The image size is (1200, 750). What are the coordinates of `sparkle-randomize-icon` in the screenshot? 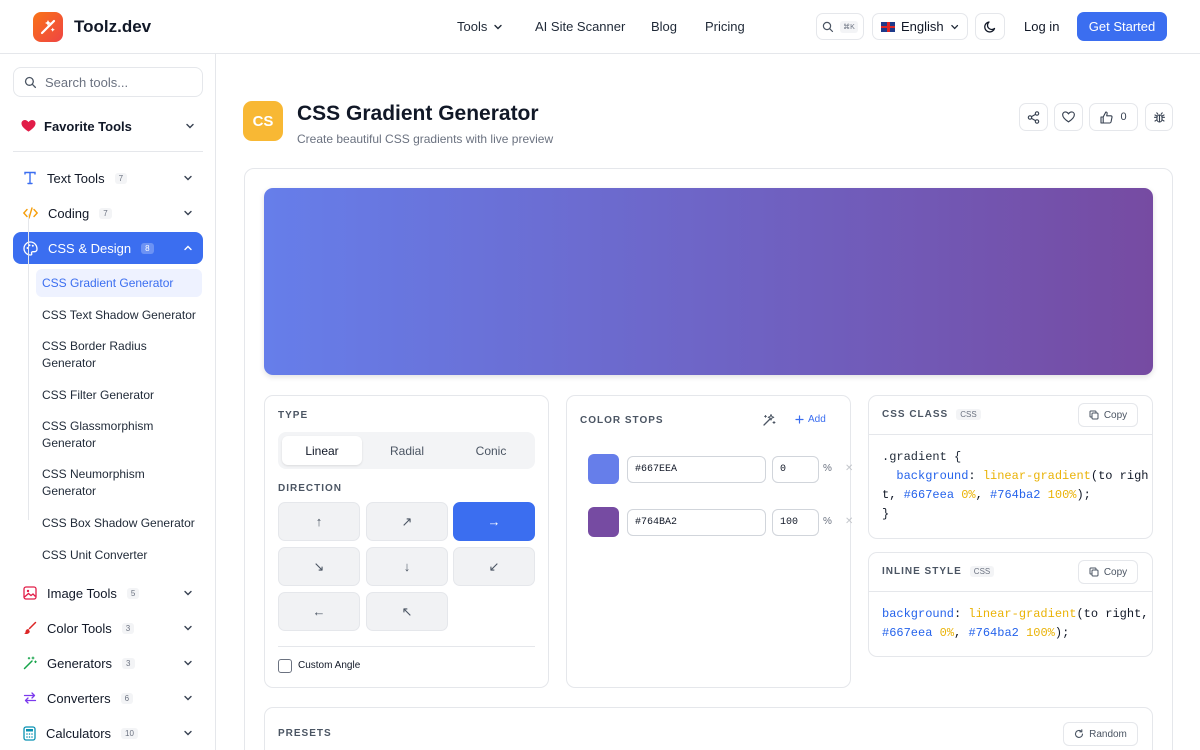 It's located at (769, 420).